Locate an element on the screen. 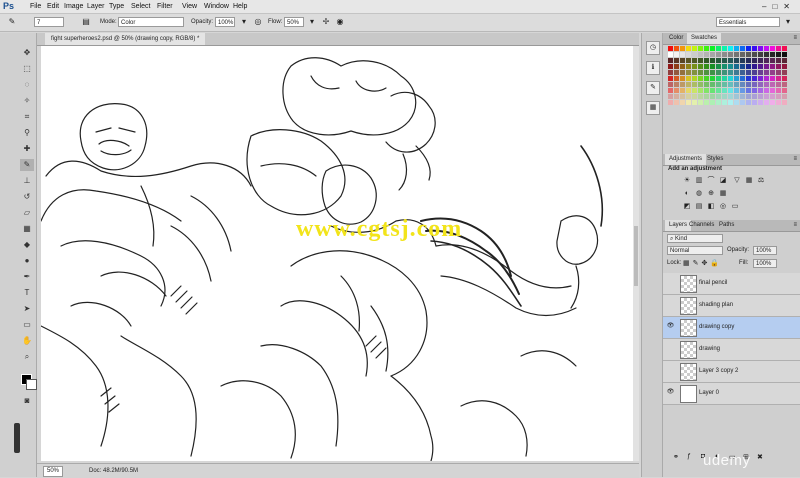 Image resolution: width=800 pixels, height=478 pixels. fill-input: 100% is located at coordinates (765, 263).